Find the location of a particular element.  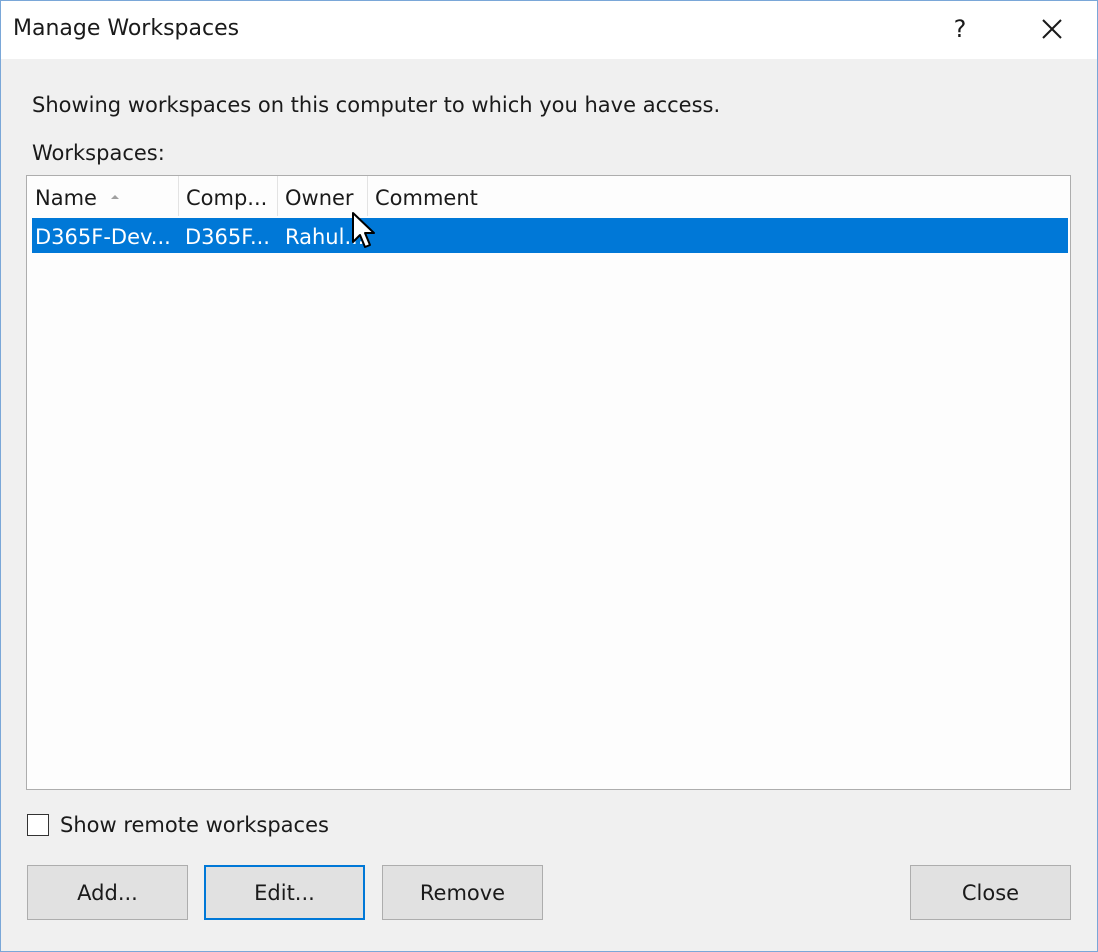

show-remote-checkbox is located at coordinates (38, 825).